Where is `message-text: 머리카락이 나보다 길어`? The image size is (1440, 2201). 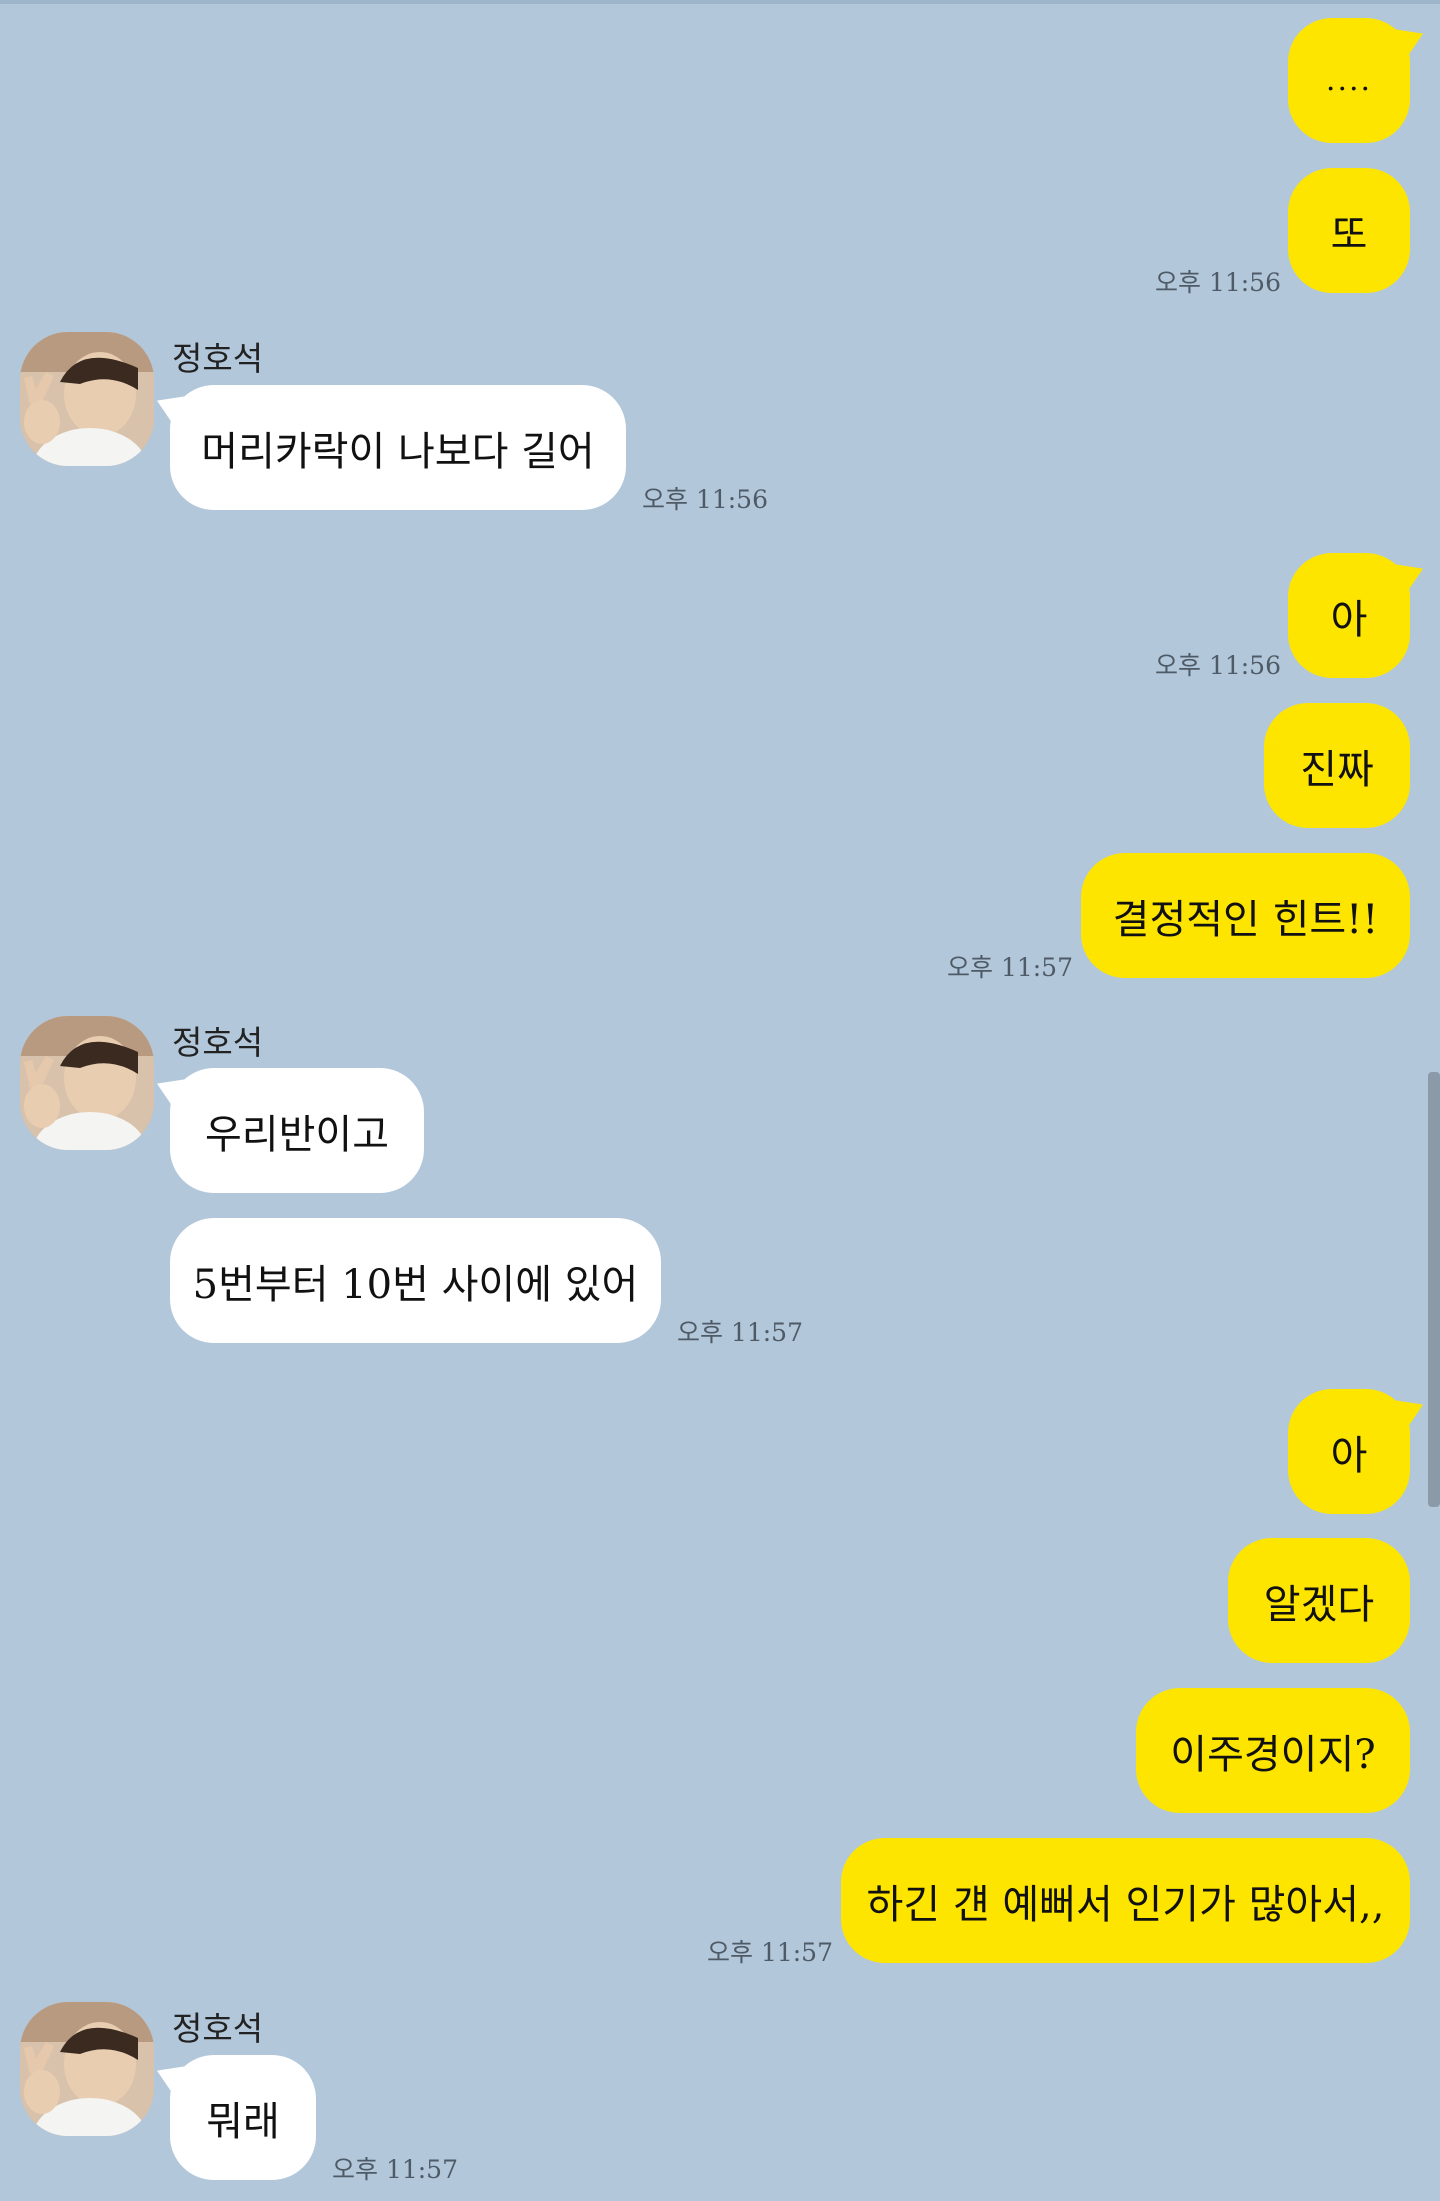
message-text: 머리카락이 나보다 길어 is located at coordinates (398, 451).